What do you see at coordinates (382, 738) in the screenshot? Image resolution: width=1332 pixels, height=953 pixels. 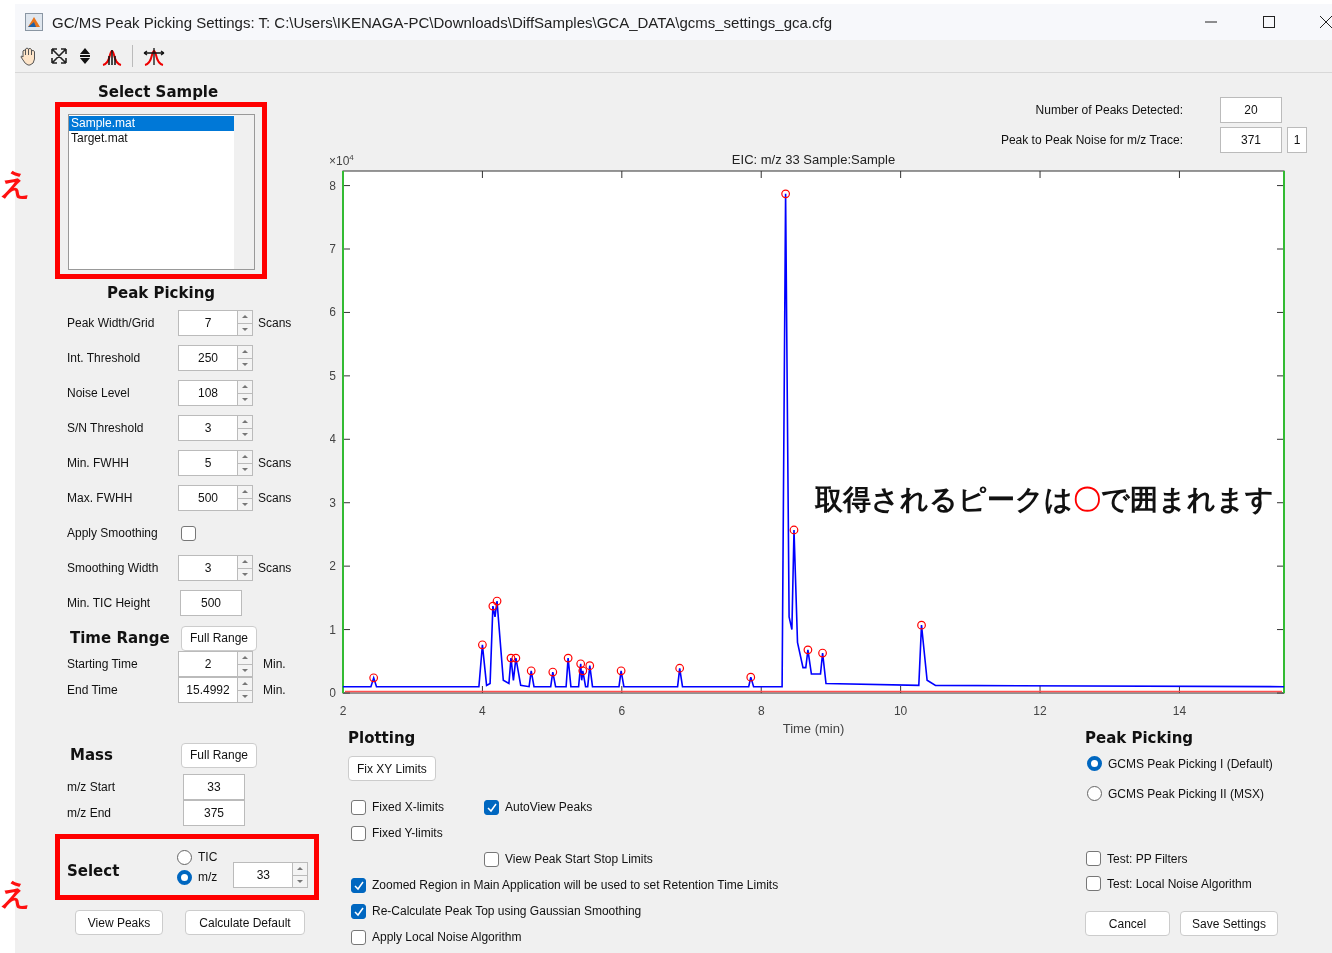 I see `section-heading: Plotting` at bounding box center [382, 738].